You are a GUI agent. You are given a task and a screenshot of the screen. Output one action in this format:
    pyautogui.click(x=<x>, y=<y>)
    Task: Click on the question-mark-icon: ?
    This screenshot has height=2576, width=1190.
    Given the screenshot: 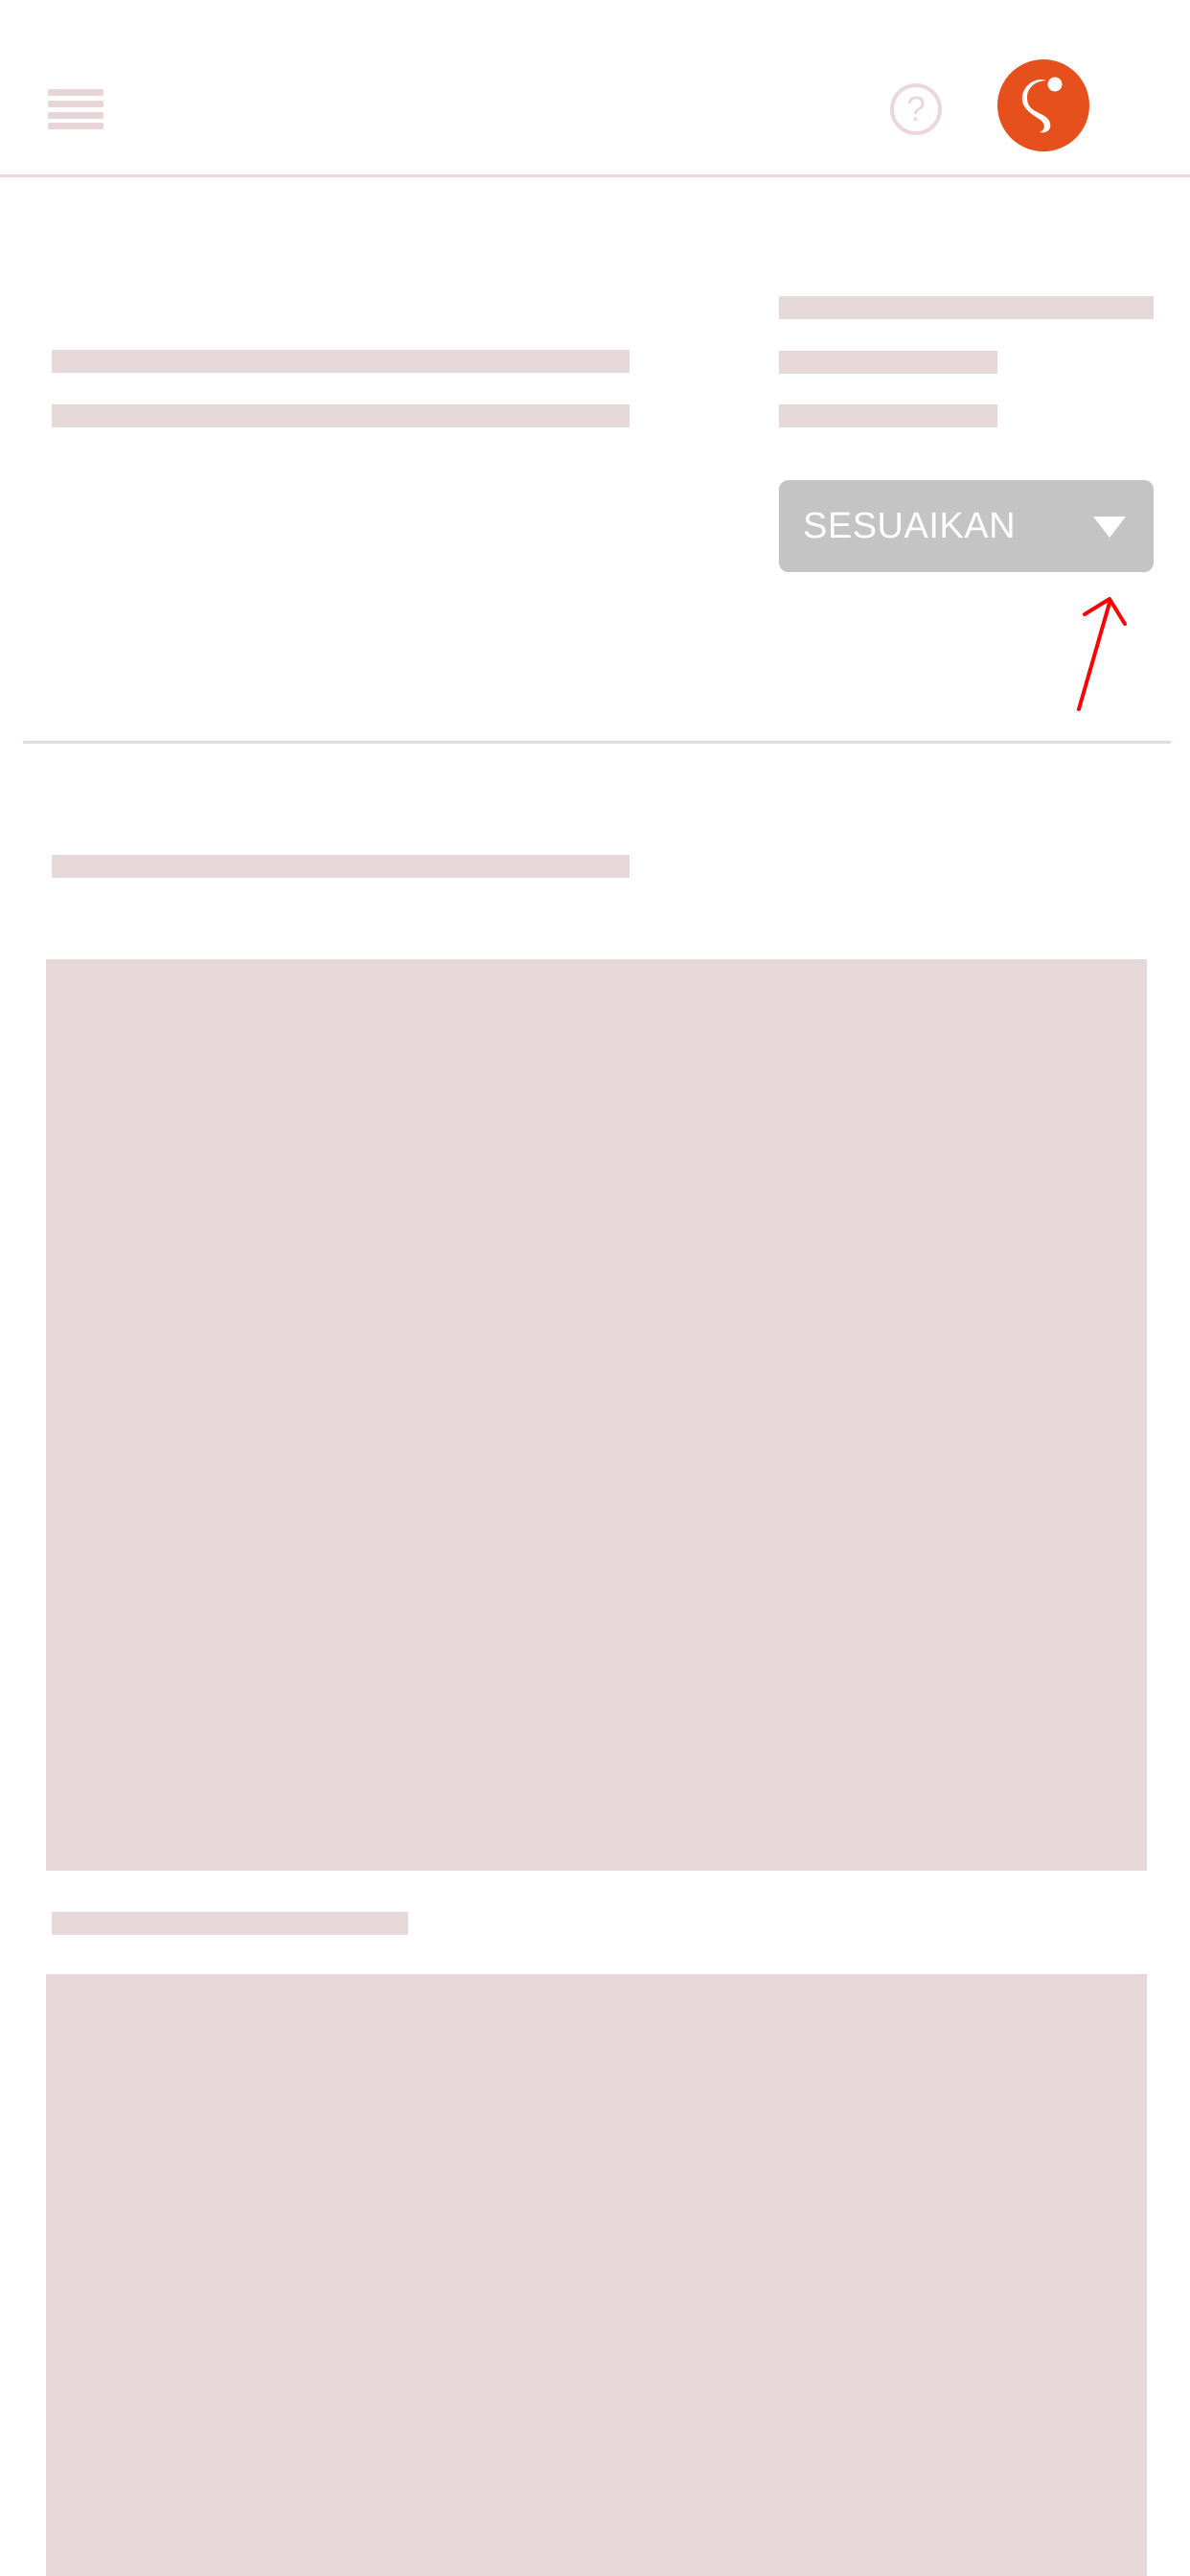 What is the action you would take?
    pyautogui.click(x=916, y=109)
    